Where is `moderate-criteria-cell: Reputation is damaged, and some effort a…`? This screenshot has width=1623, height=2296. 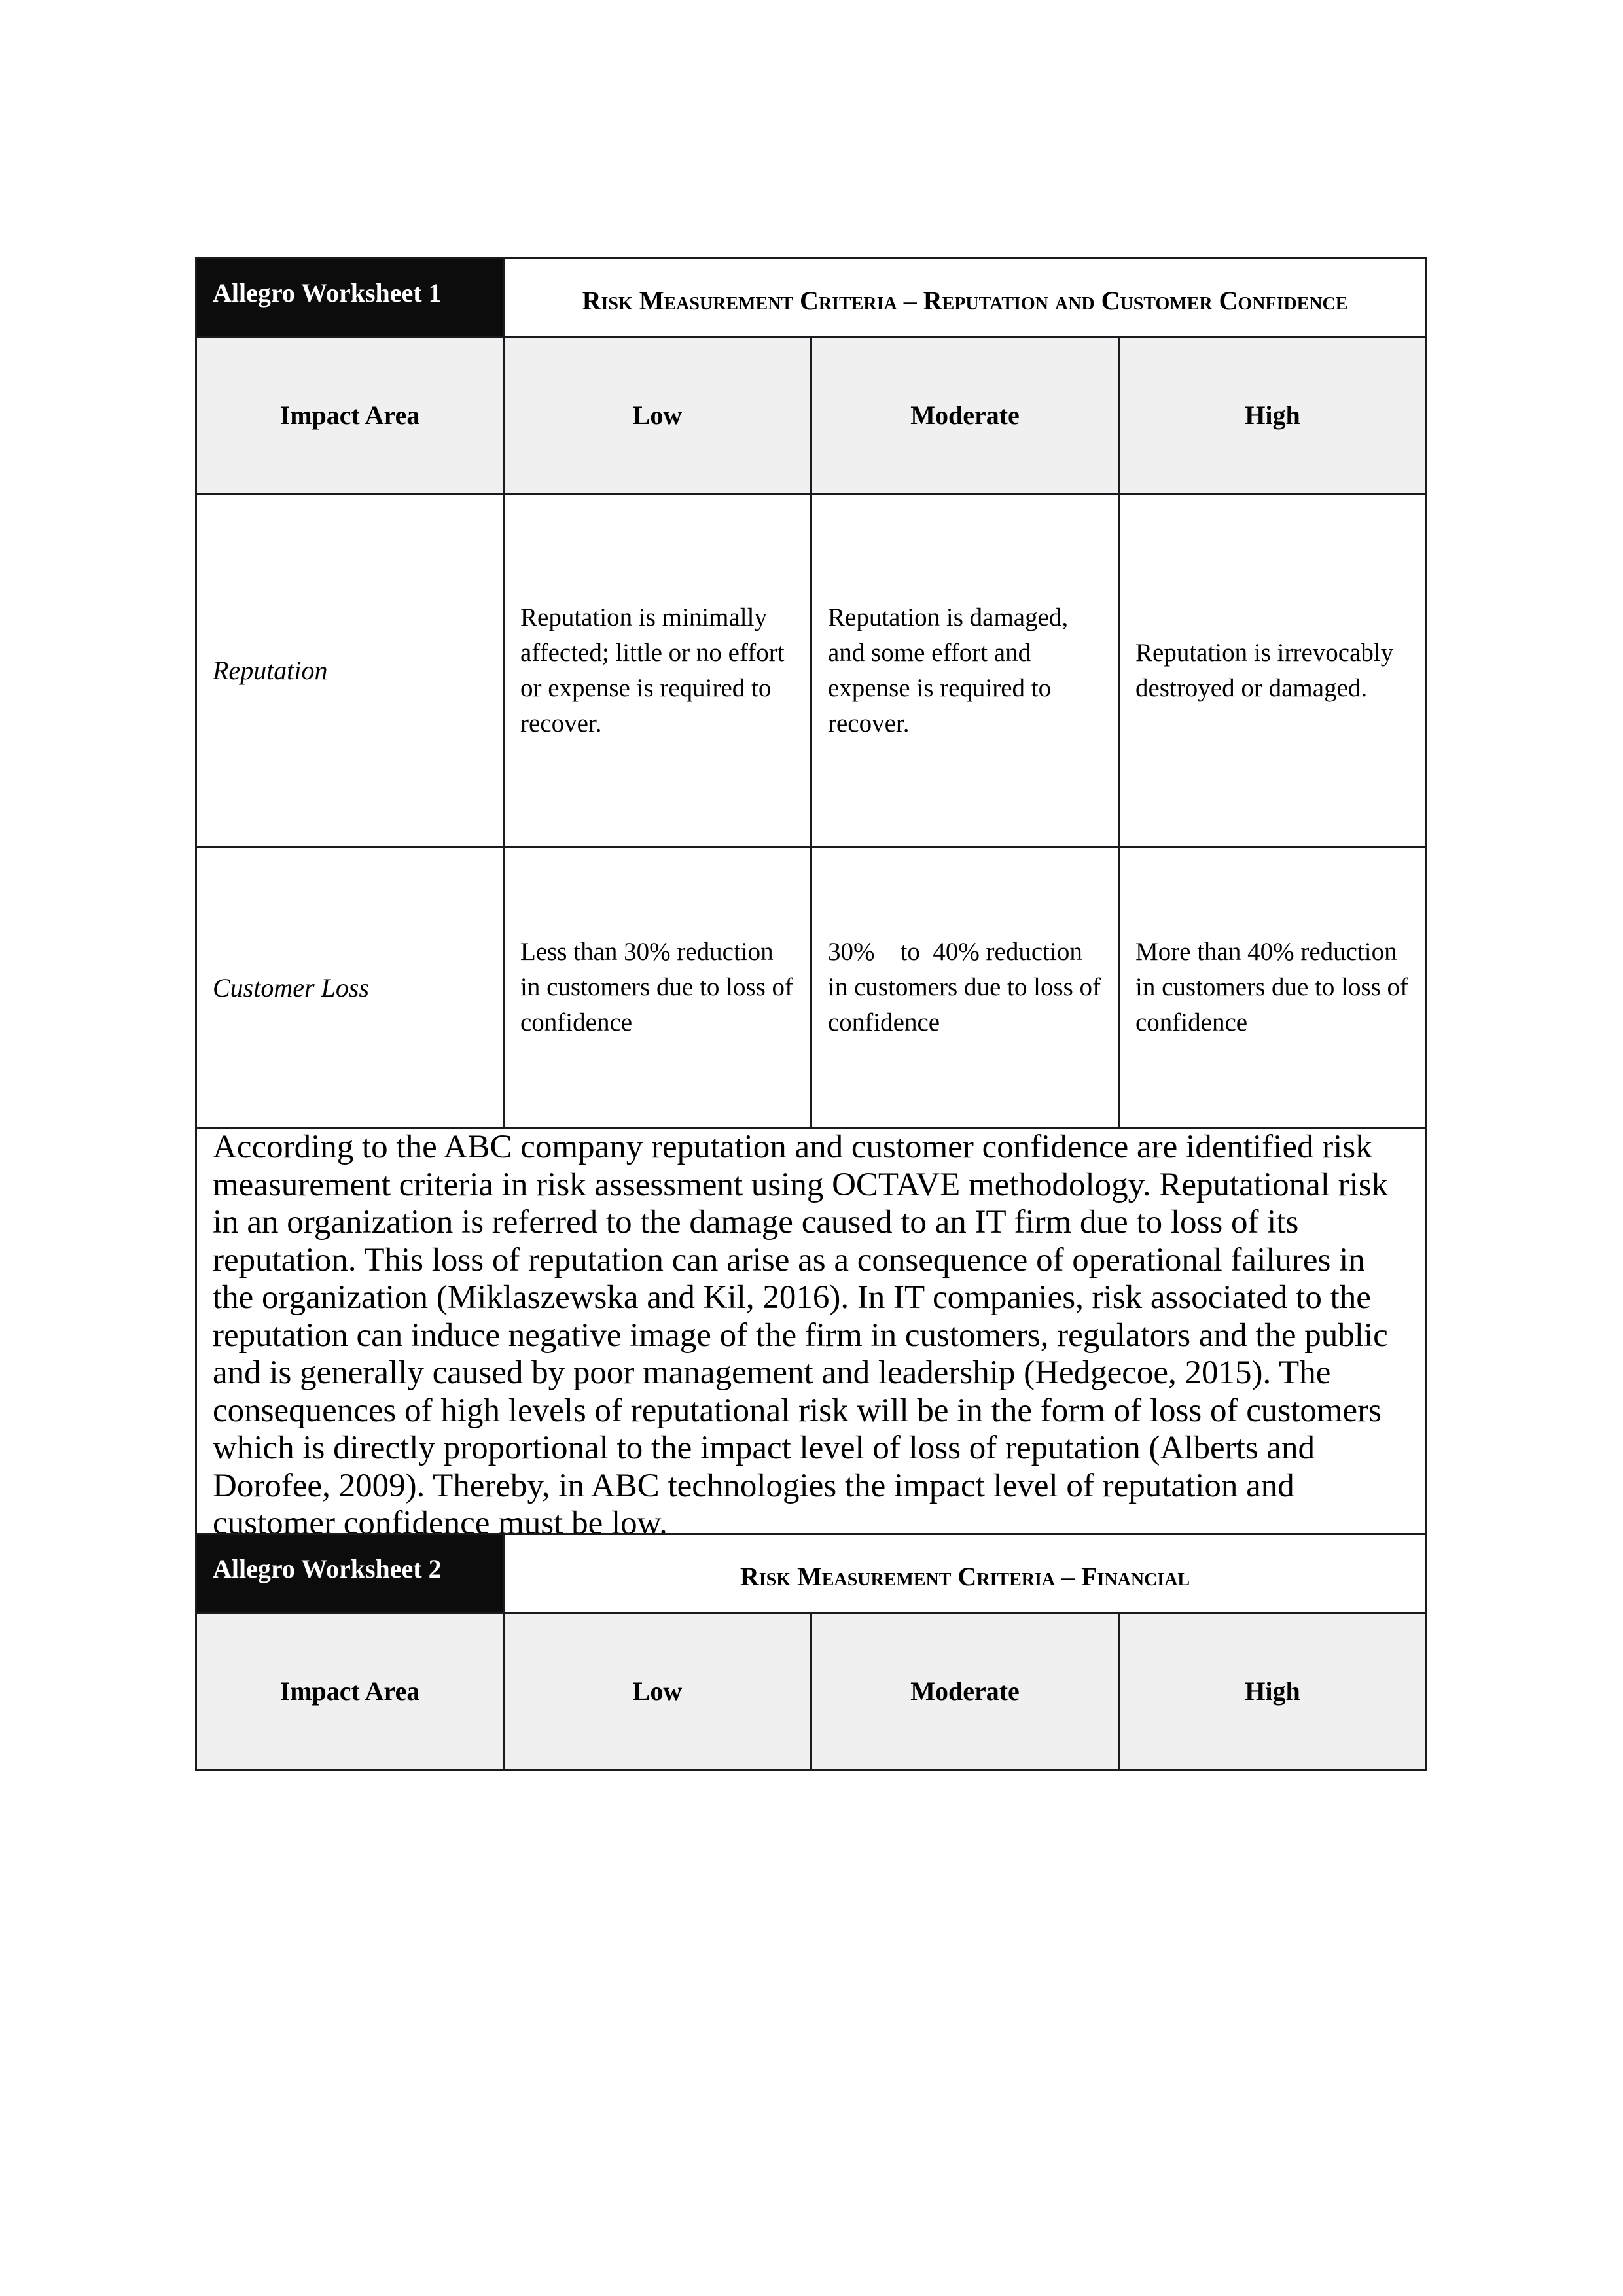 moderate-criteria-cell: Reputation is damaged, and some effort a… is located at coordinates (965, 670).